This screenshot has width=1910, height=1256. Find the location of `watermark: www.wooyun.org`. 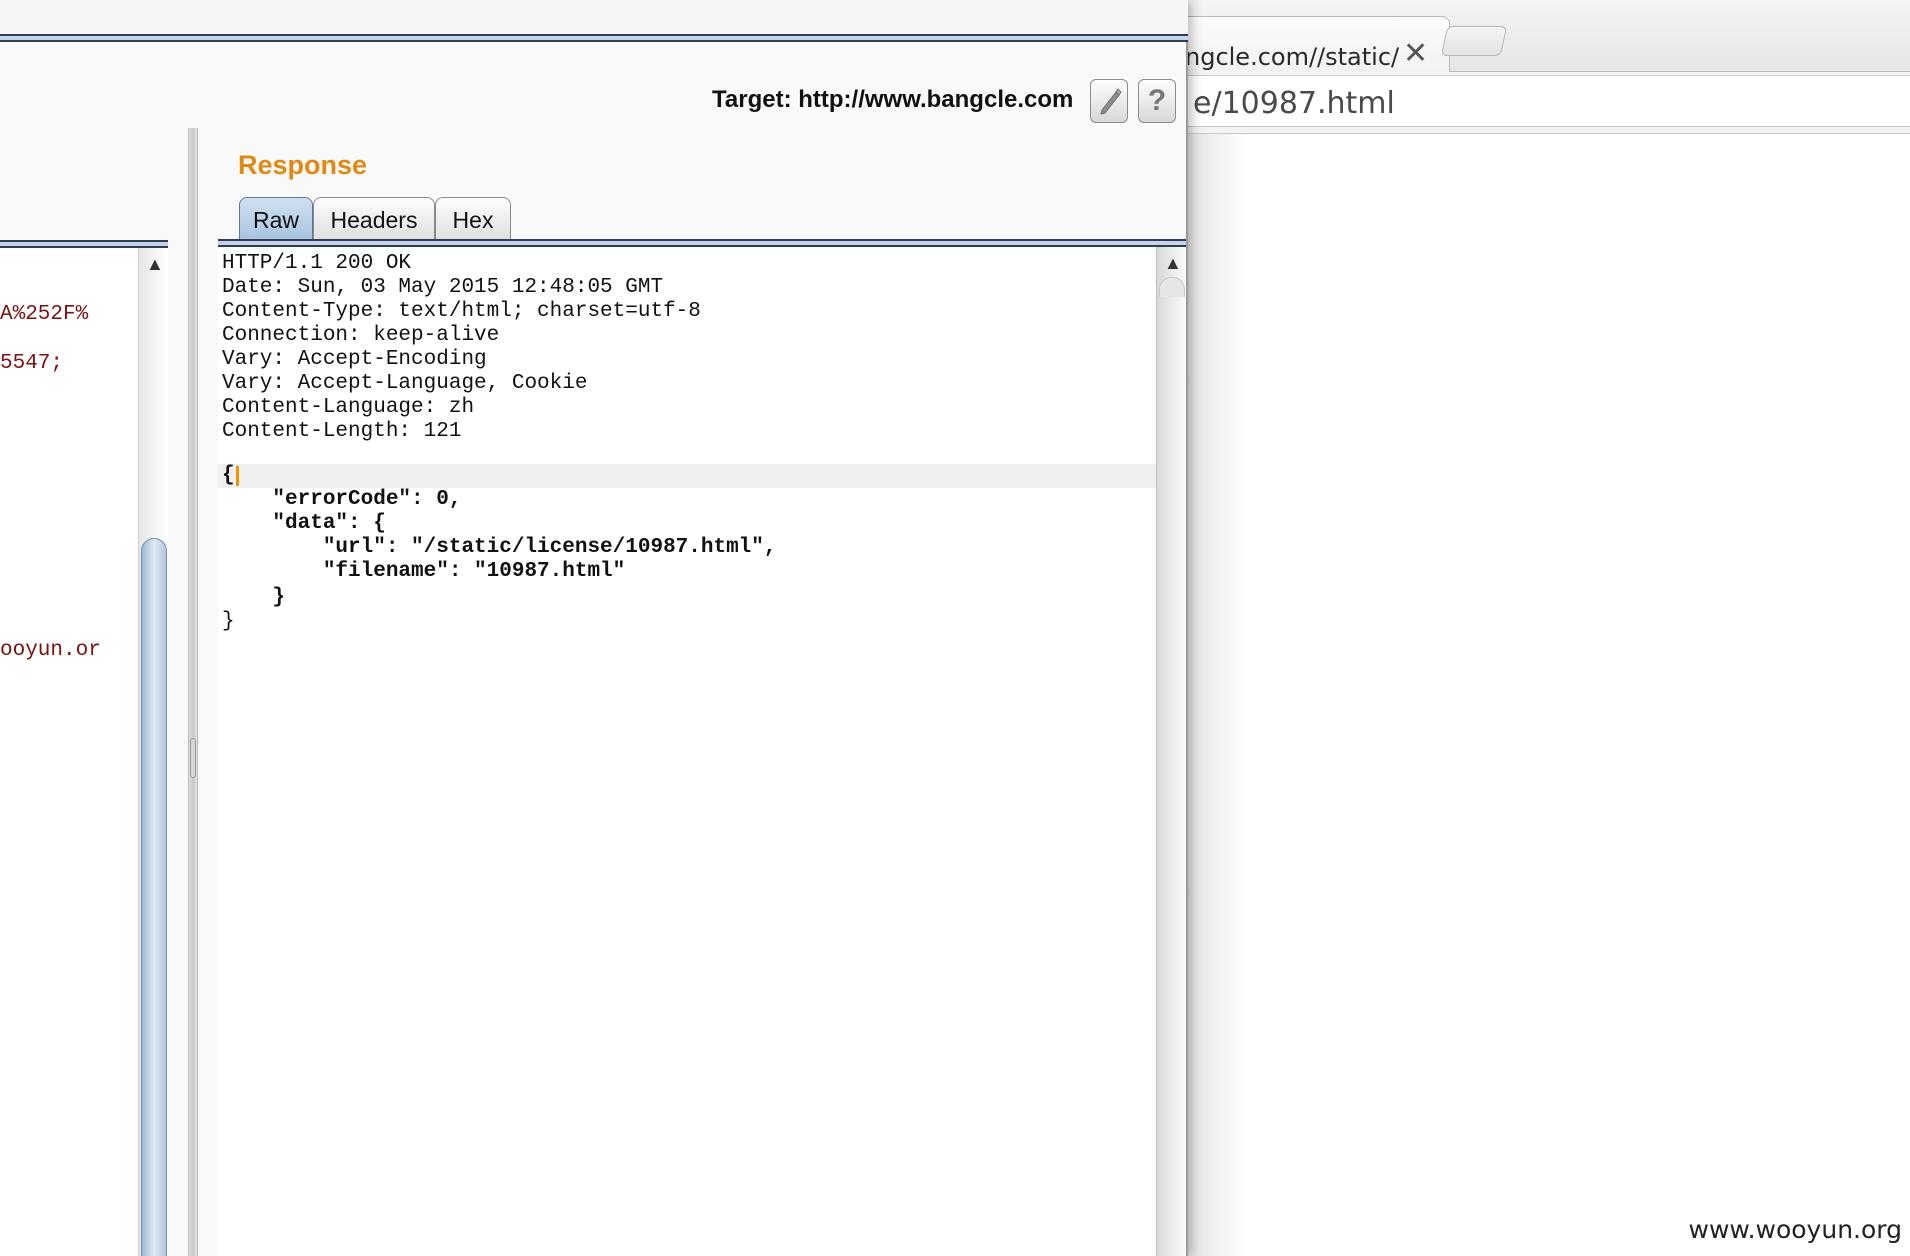

watermark: www.wooyun.org is located at coordinates (1795, 1229).